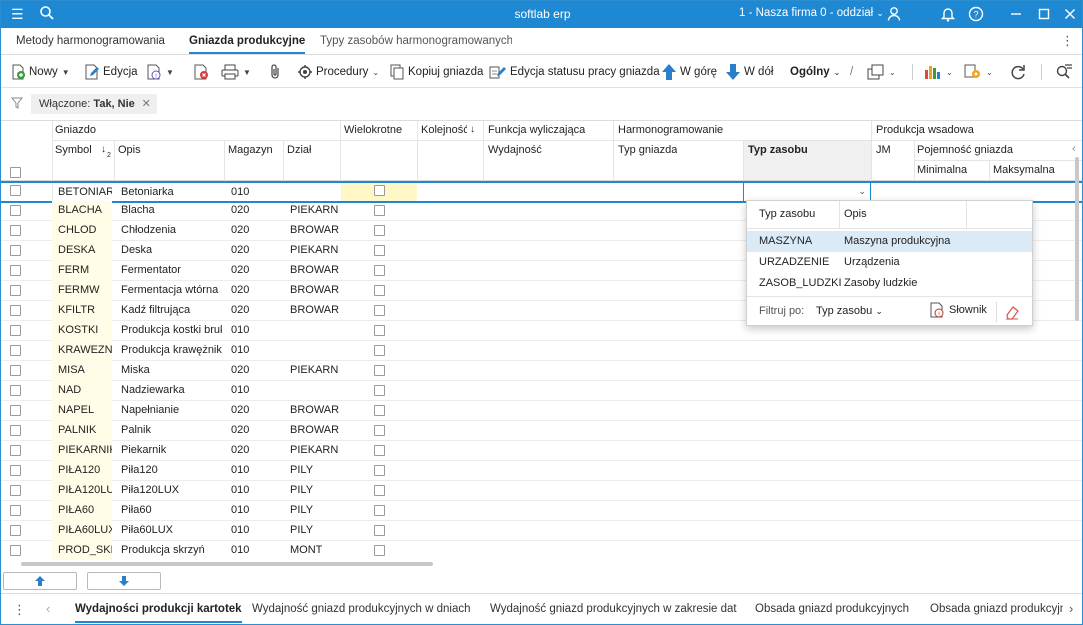  I want to click on copy-button: Kopiuj gniazda, so click(436, 72).